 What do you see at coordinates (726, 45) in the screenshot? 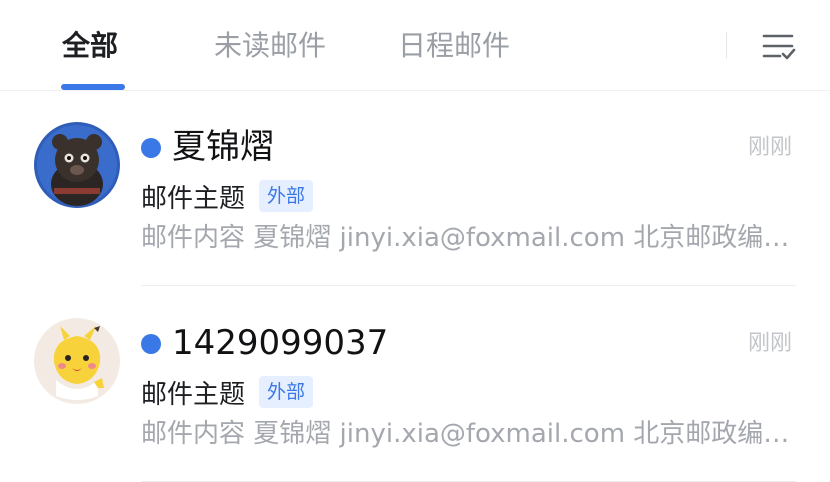
I see `tab-divider` at bounding box center [726, 45].